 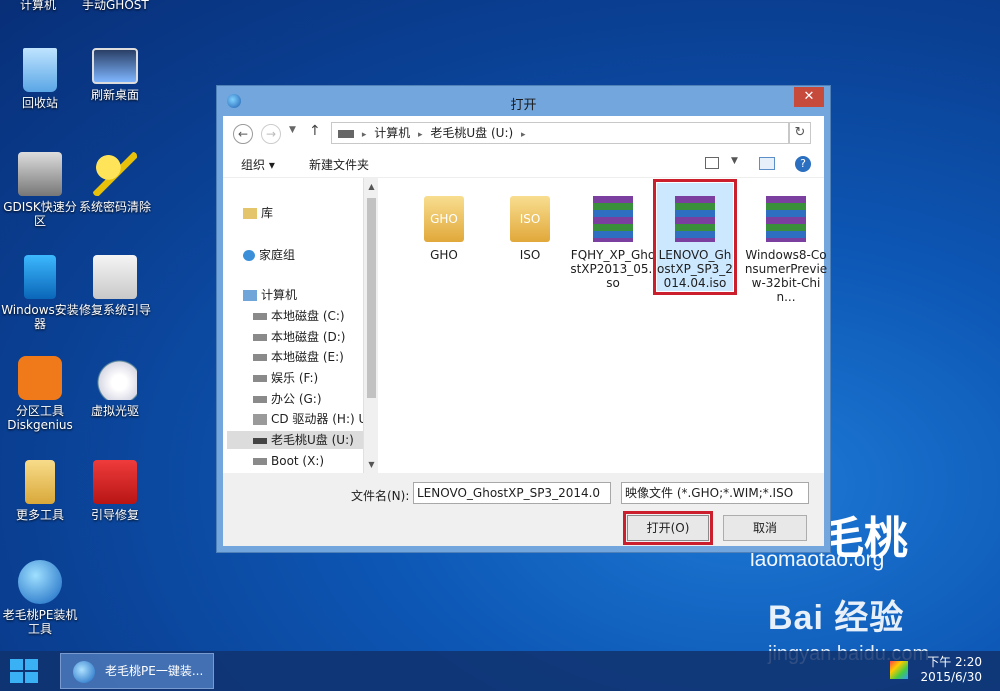 What do you see at coordinates (114, 411) in the screenshot?
I see `desktop-icon-label: 虚拟光驱` at bounding box center [114, 411].